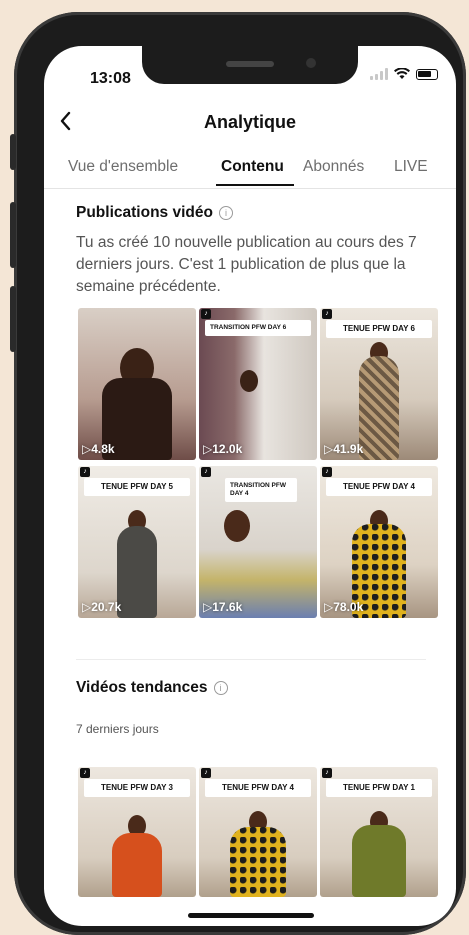 This screenshot has width=469, height=935. I want to click on section-divider, so click(251, 659).